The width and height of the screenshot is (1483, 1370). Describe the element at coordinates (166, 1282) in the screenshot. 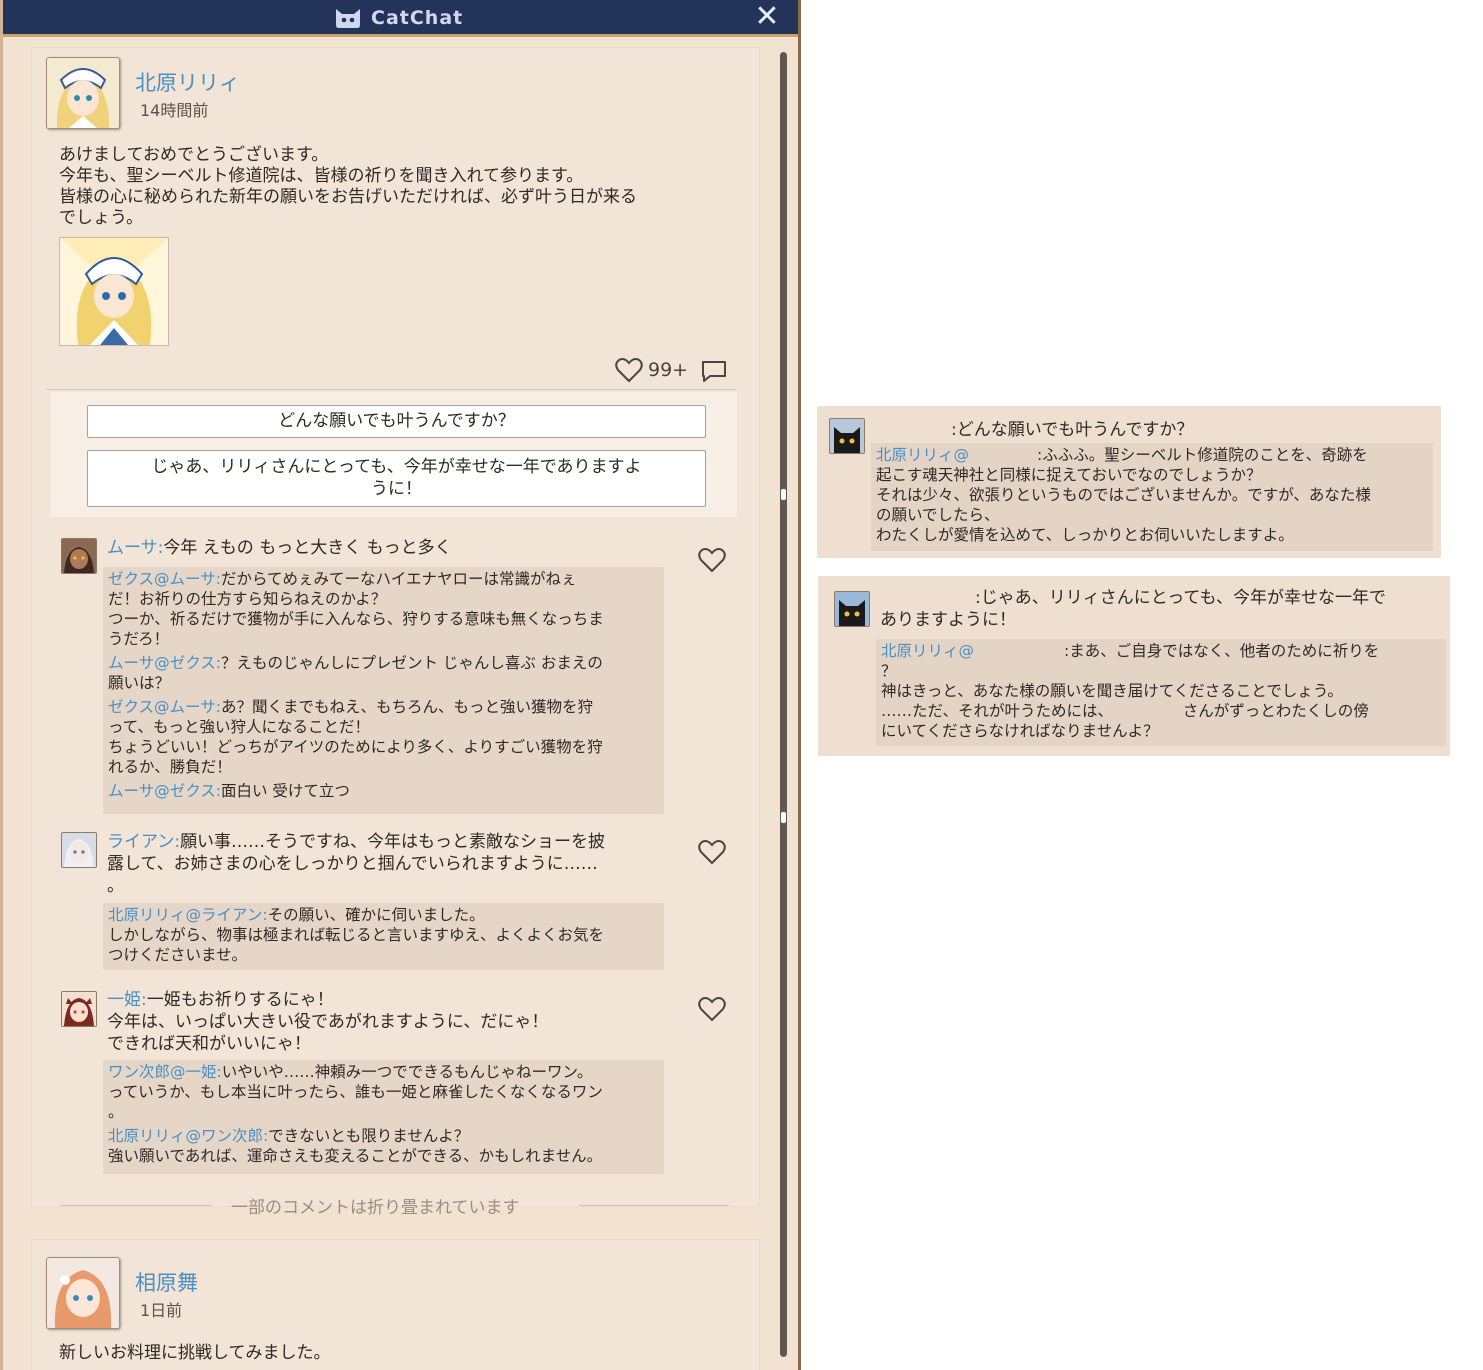

I see `post-author: 相原舞` at that location.